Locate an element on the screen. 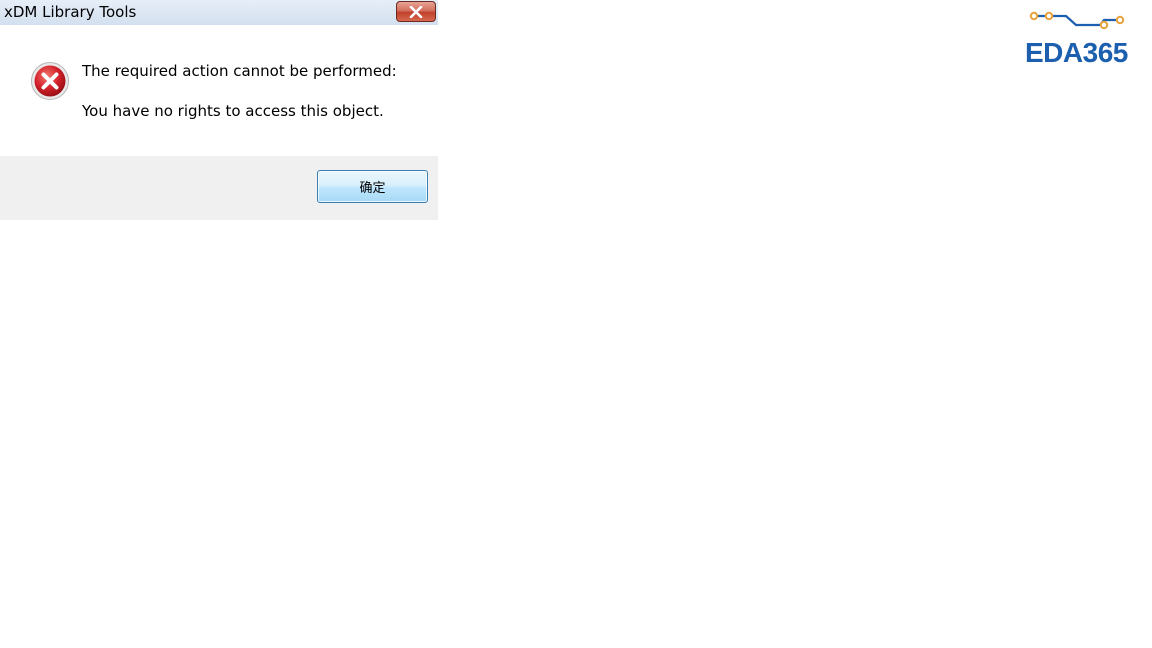 This screenshot has height=648, width=1152. error-icon is located at coordinates (50, 81).